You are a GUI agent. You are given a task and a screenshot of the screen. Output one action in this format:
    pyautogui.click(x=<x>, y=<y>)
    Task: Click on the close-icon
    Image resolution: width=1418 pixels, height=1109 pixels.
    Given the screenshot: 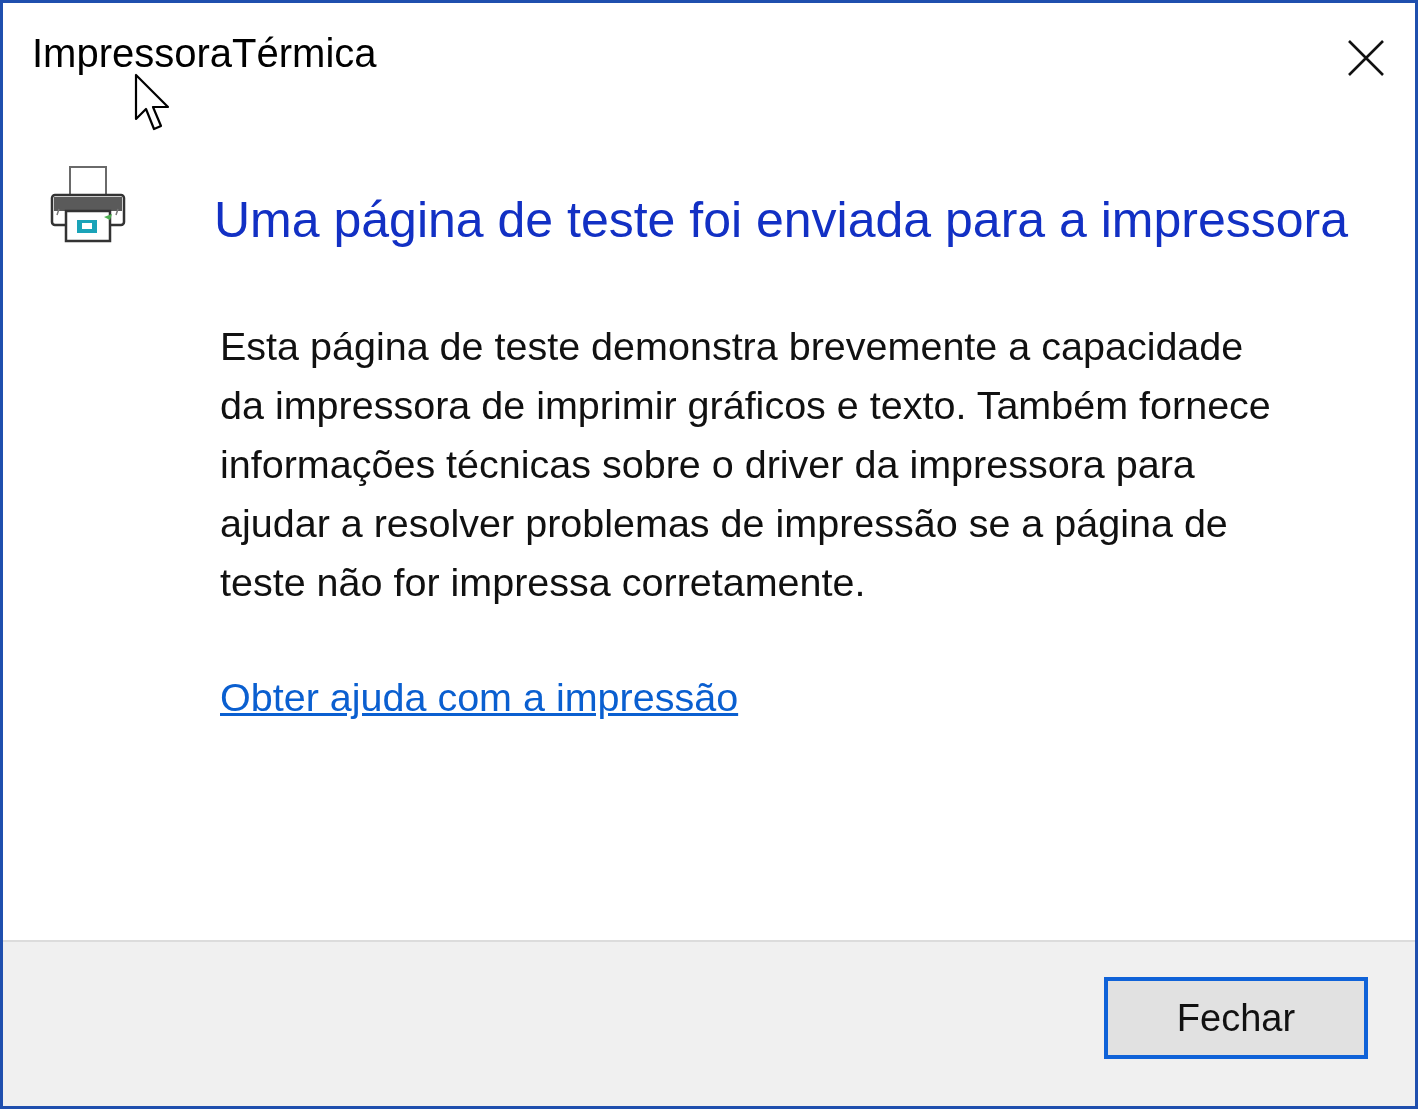 What is the action you would take?
    pyautogui.click(x=1366, y=58)
    